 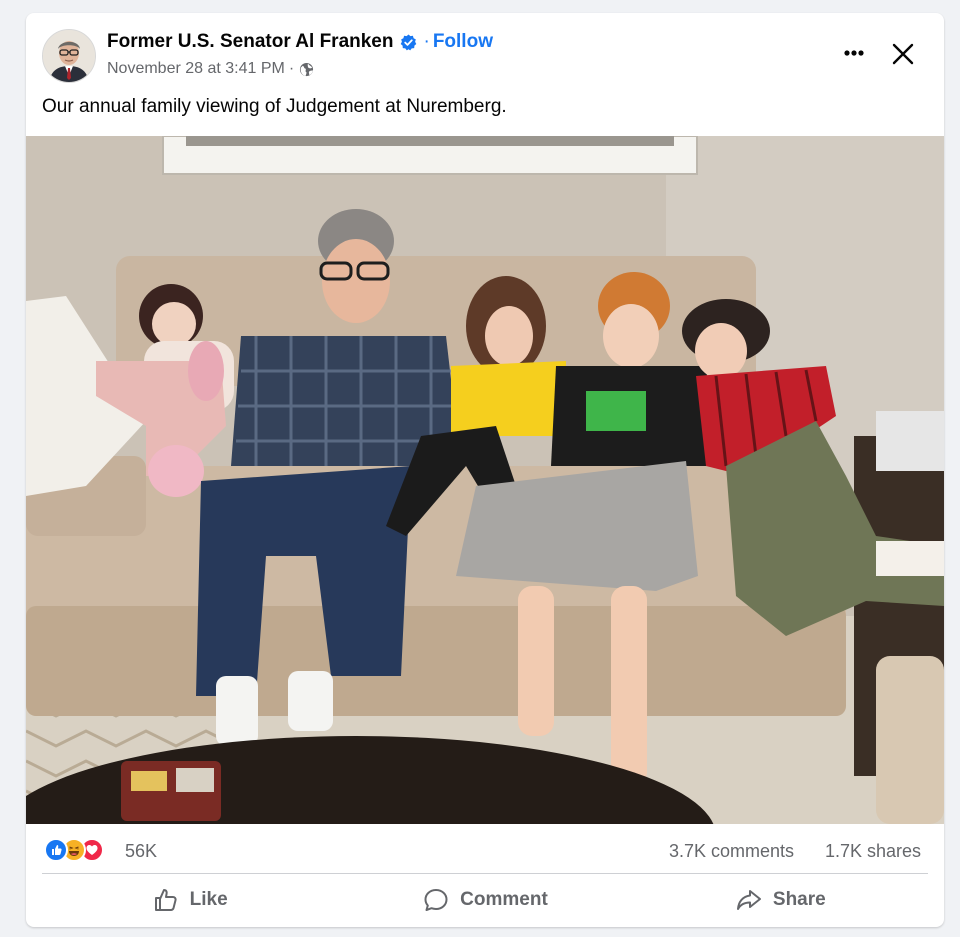 I want to click on comments-count: 3.7K comments, so click(x=731, y=851).